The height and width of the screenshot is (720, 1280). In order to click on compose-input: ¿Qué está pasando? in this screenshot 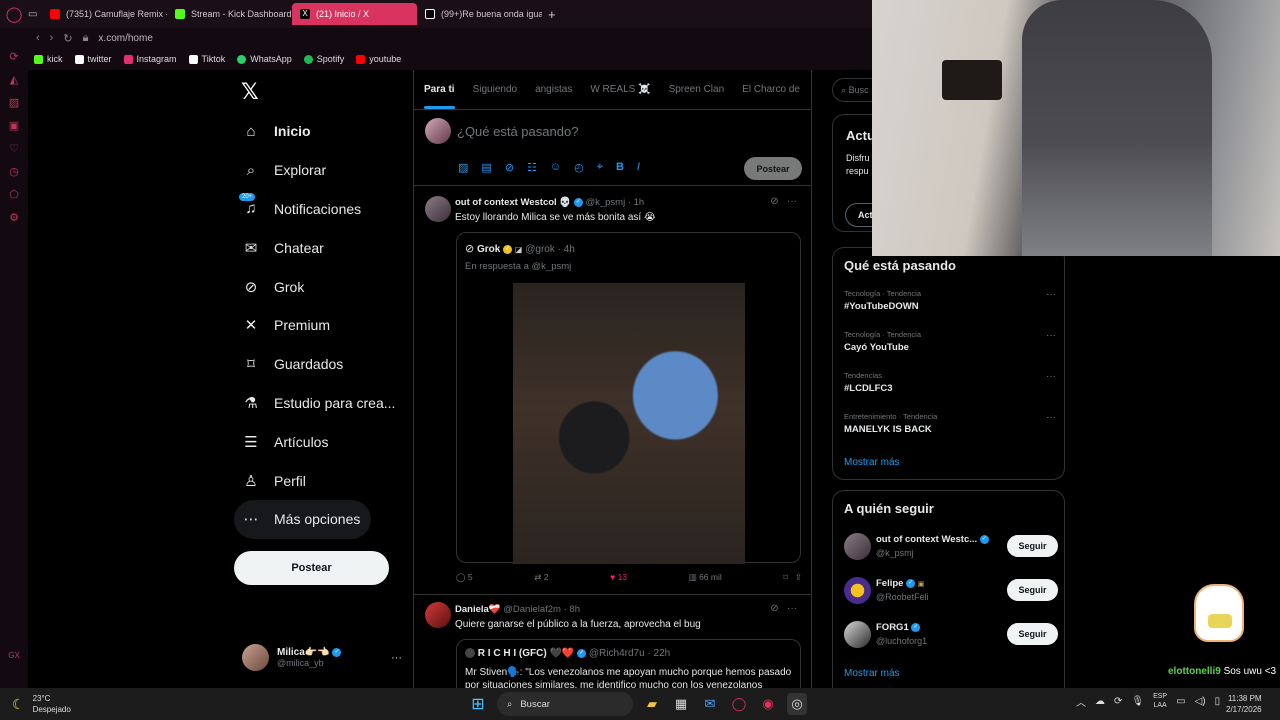, I will do `click(517, 131)`.